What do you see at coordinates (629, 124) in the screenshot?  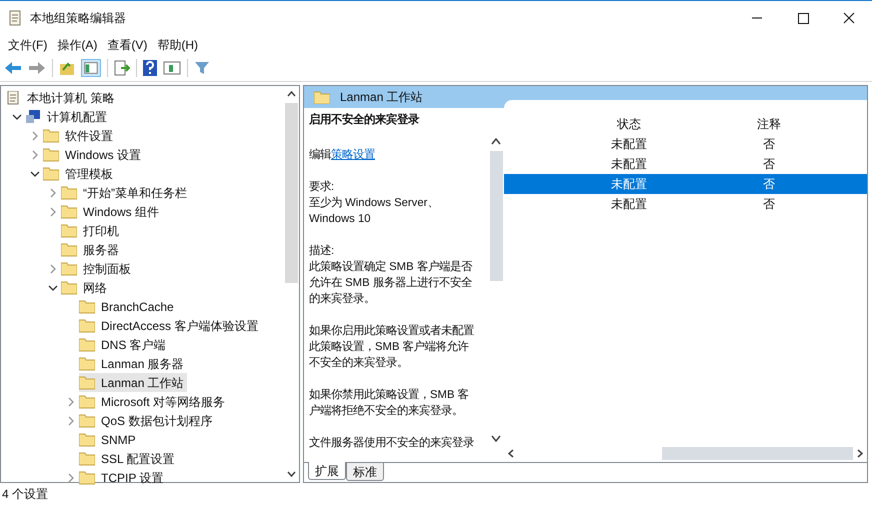 I see `column-header: 状态` at bounding box center [629, 124].